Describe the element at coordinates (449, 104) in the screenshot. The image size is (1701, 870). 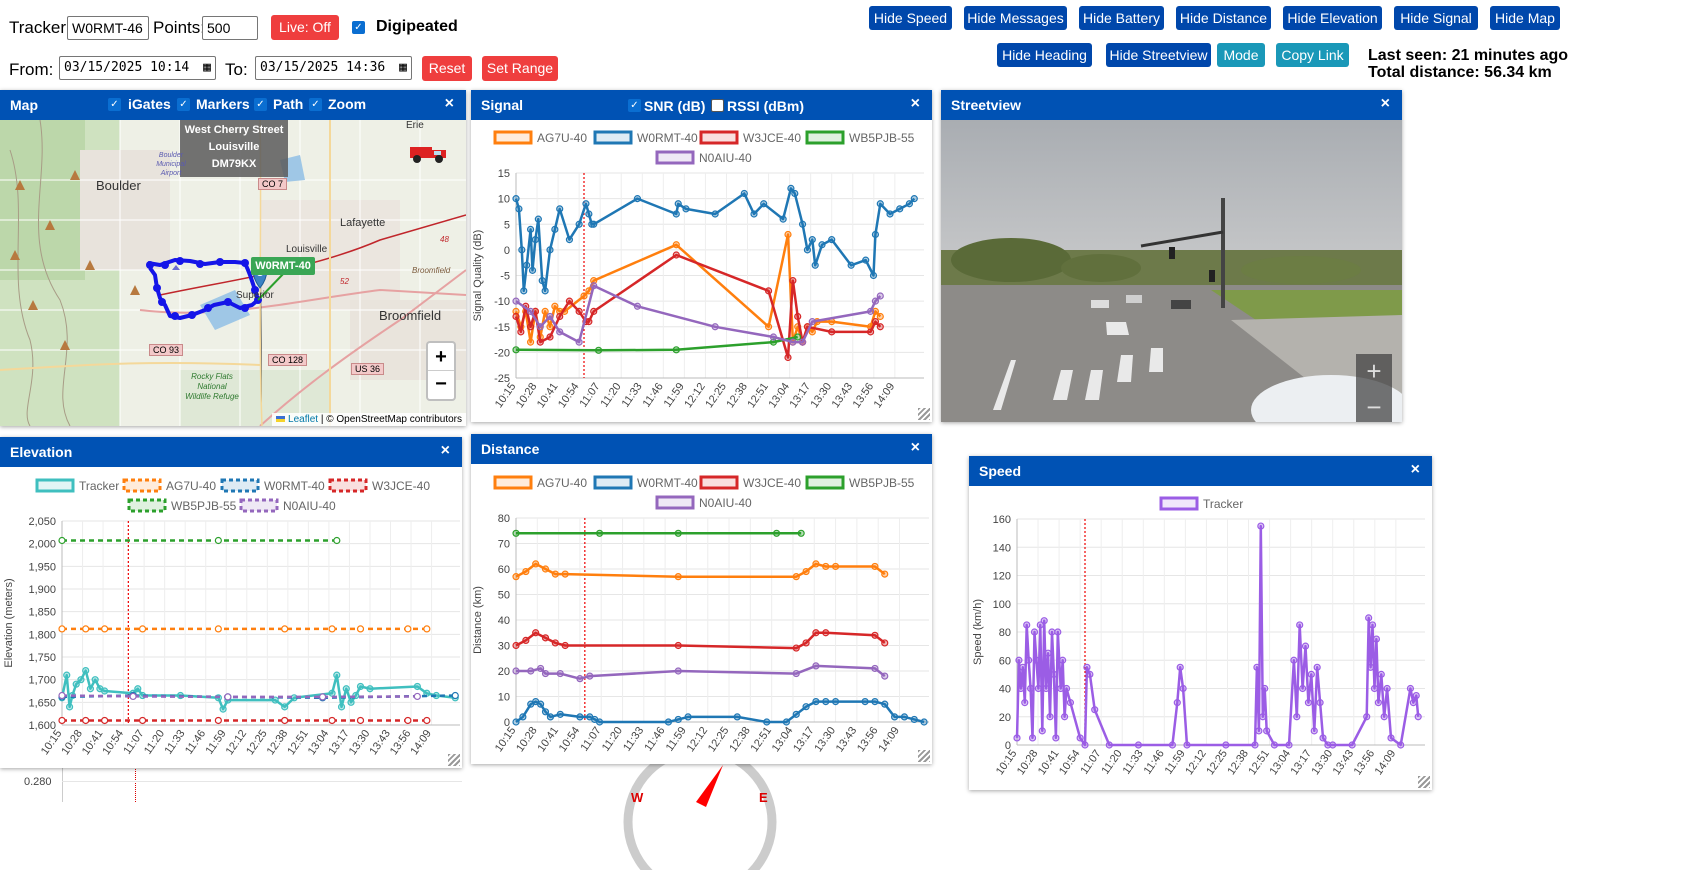
I see `map-close-icon: ×` at that location.